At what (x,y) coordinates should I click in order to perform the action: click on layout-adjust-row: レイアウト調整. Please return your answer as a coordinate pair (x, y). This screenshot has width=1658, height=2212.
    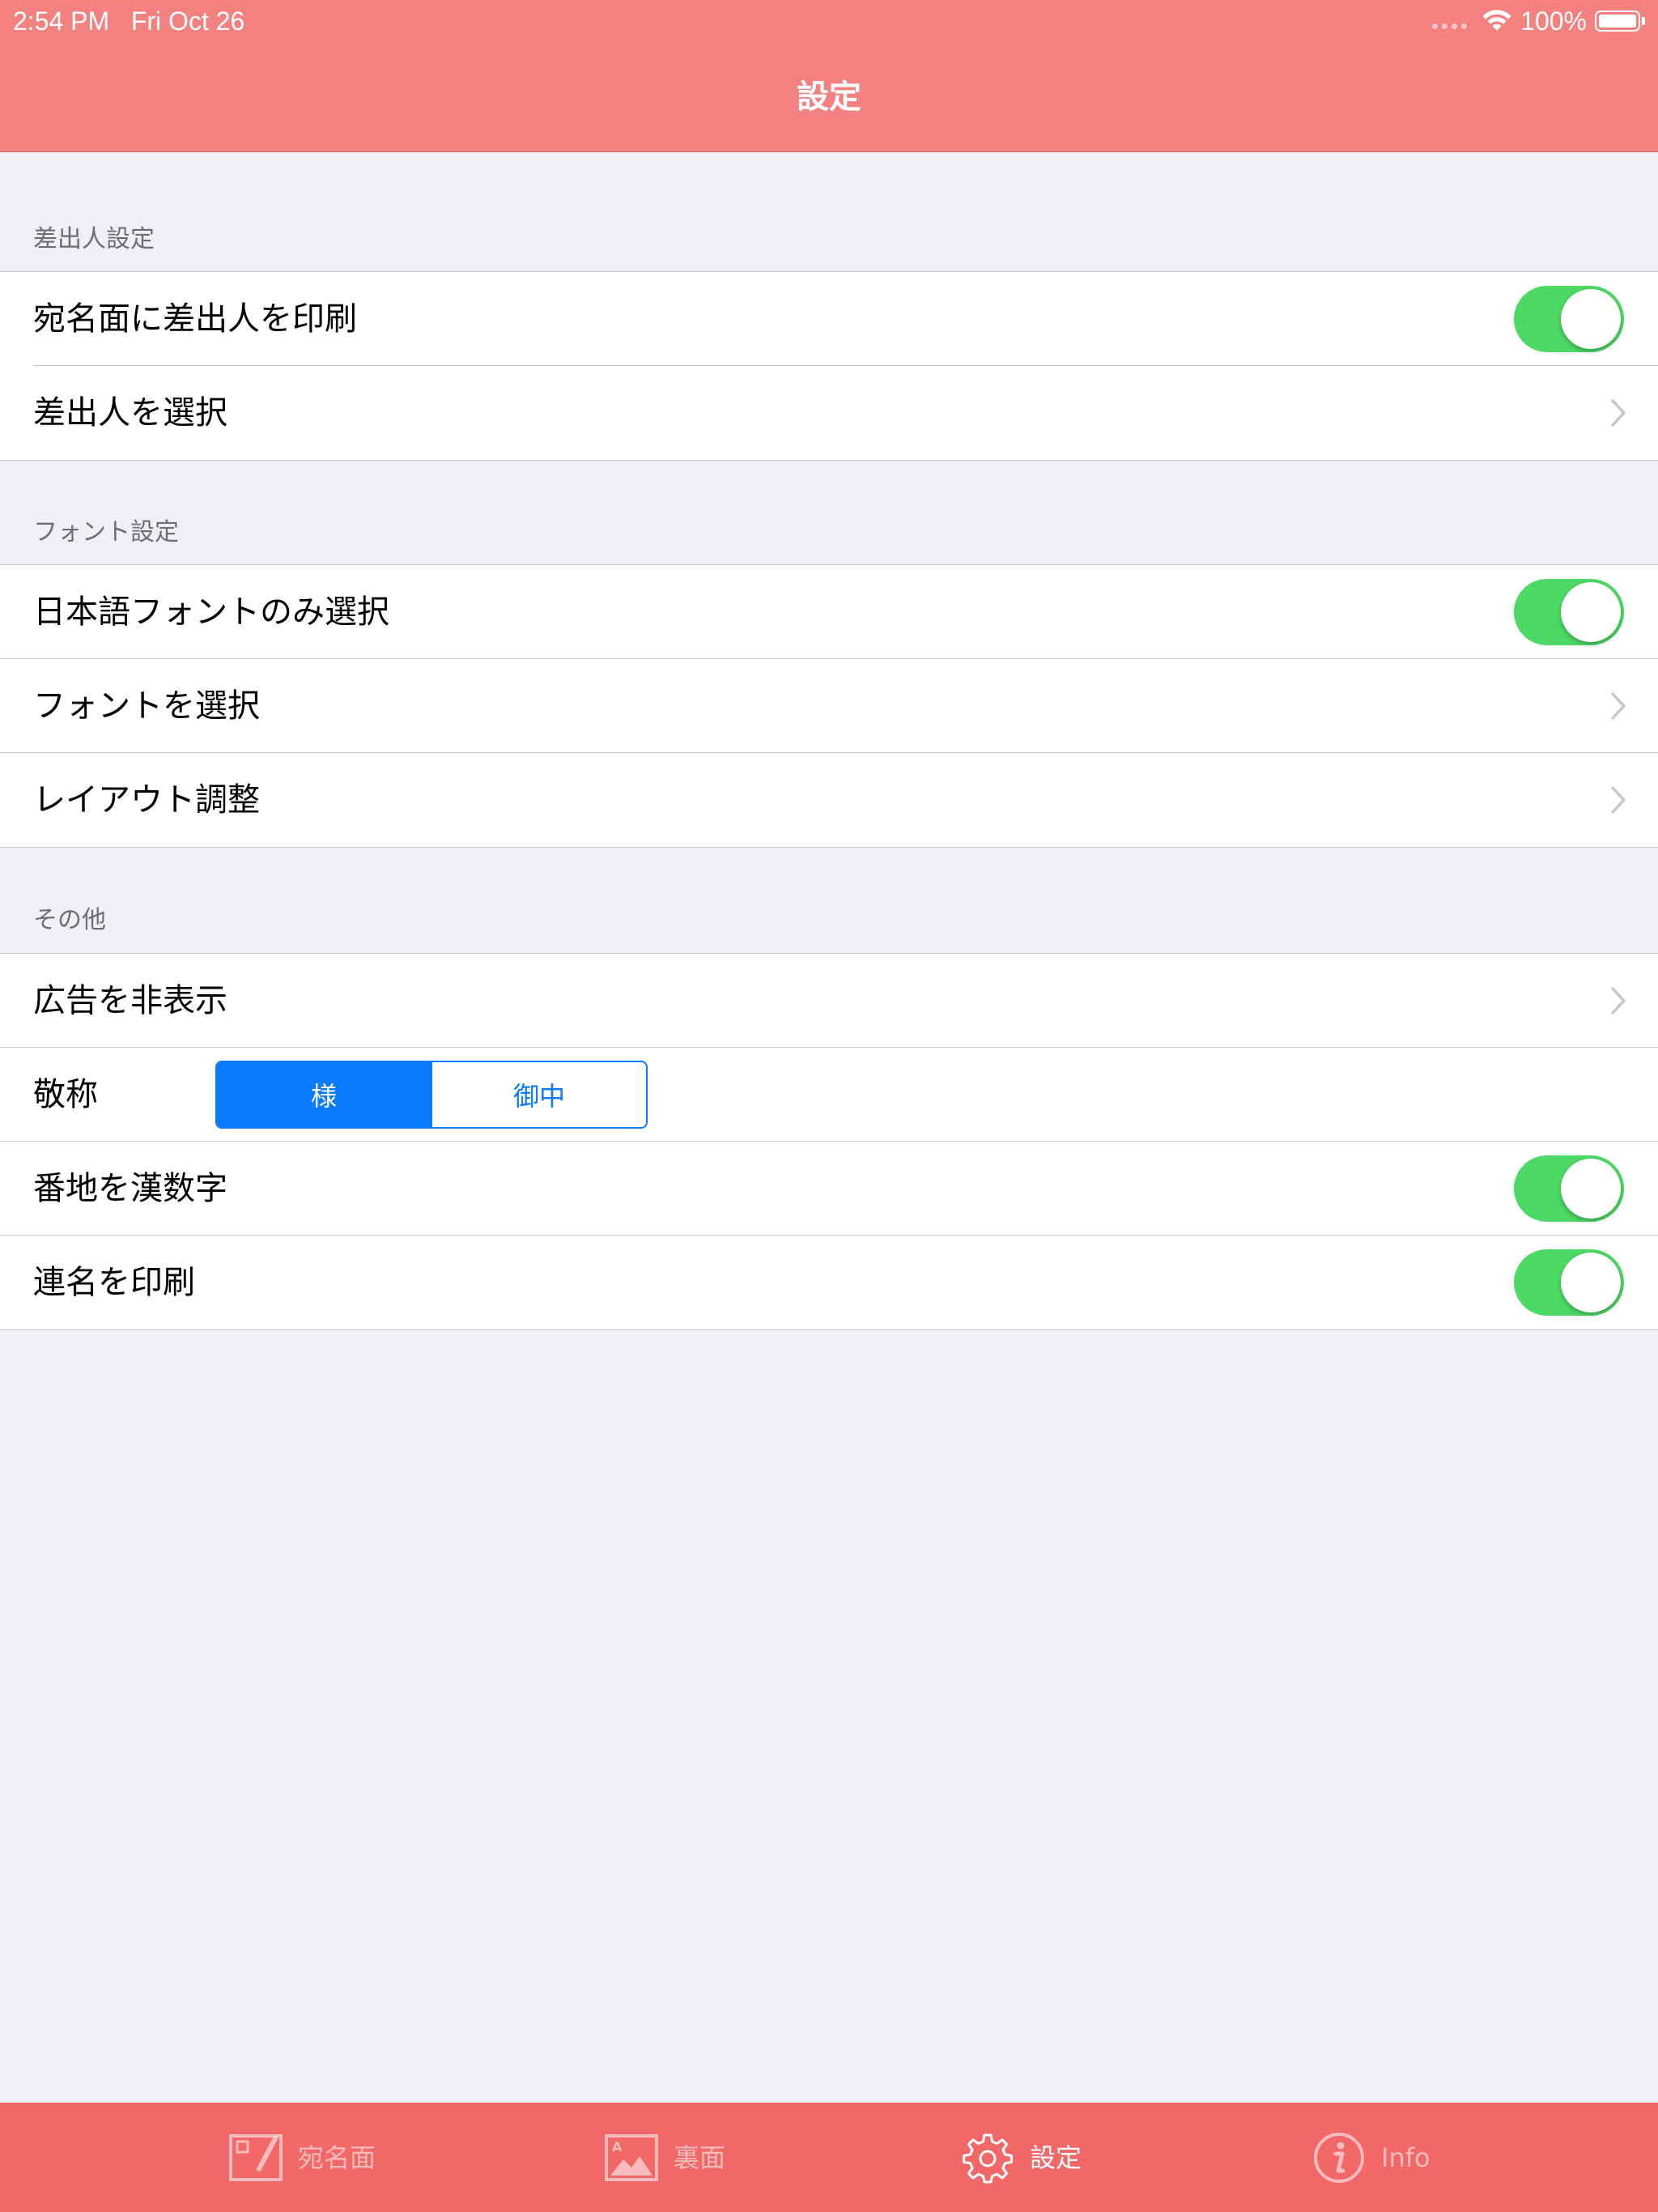
    Looking at the image, I should click on (829, 799).